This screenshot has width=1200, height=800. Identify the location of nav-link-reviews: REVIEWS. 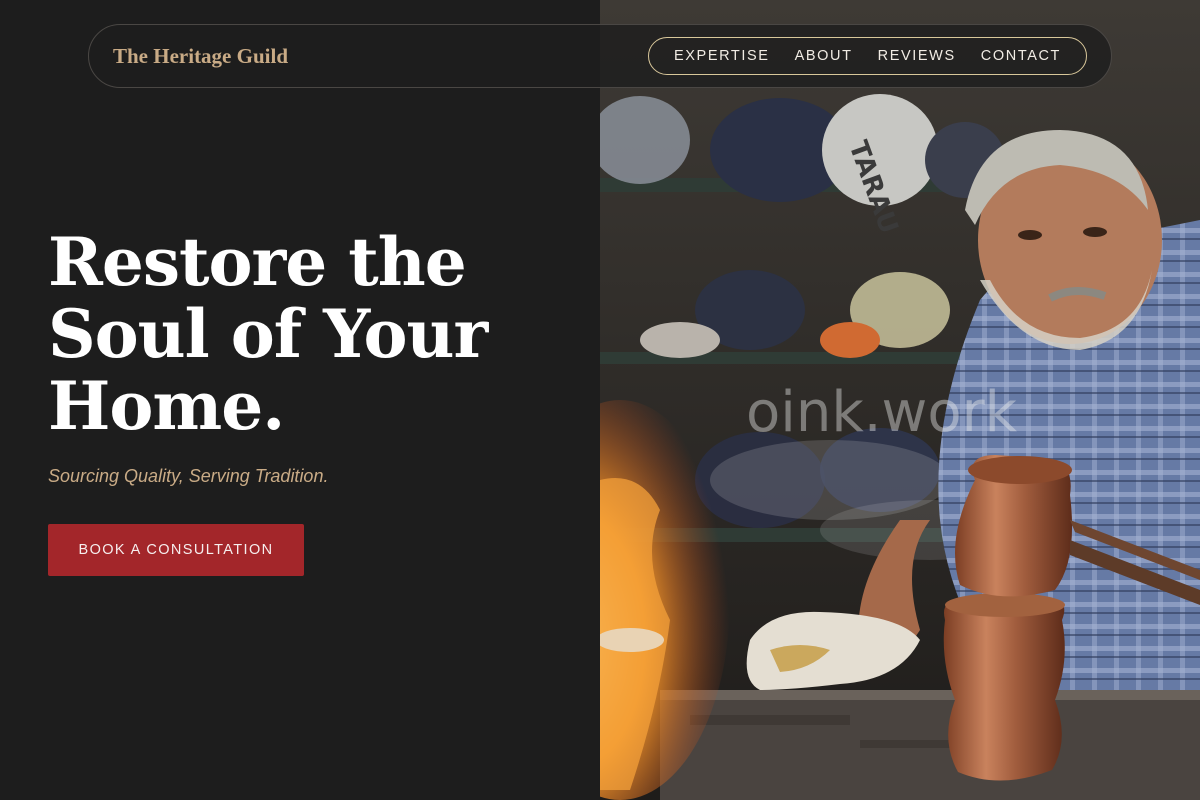
(917, 56).